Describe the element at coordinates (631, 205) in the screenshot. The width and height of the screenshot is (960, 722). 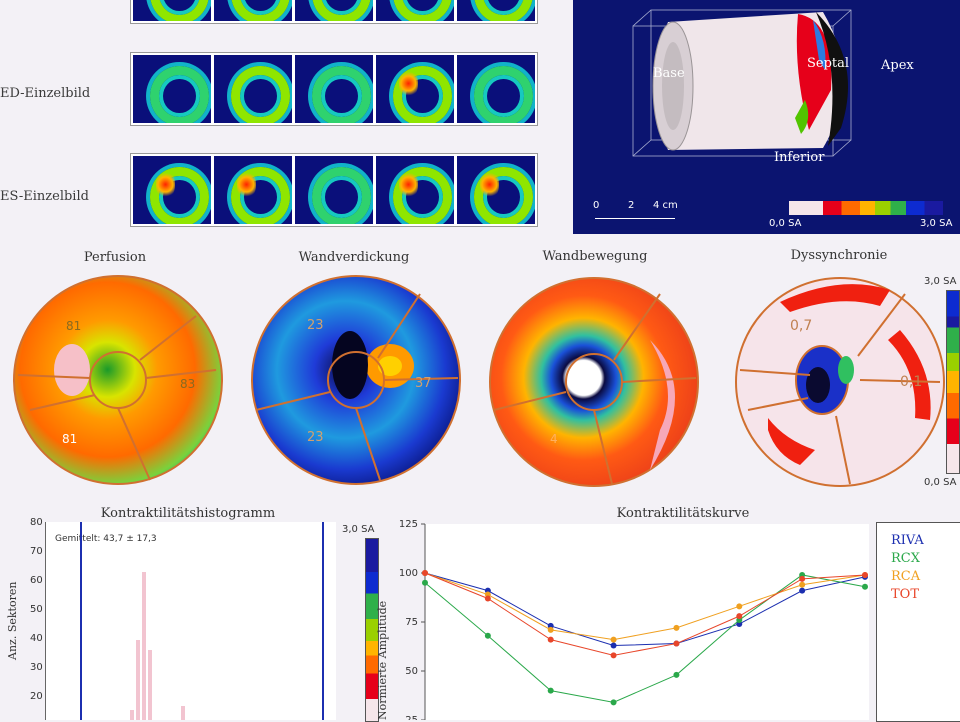
I see `scale-tick-2: 2` at that location.